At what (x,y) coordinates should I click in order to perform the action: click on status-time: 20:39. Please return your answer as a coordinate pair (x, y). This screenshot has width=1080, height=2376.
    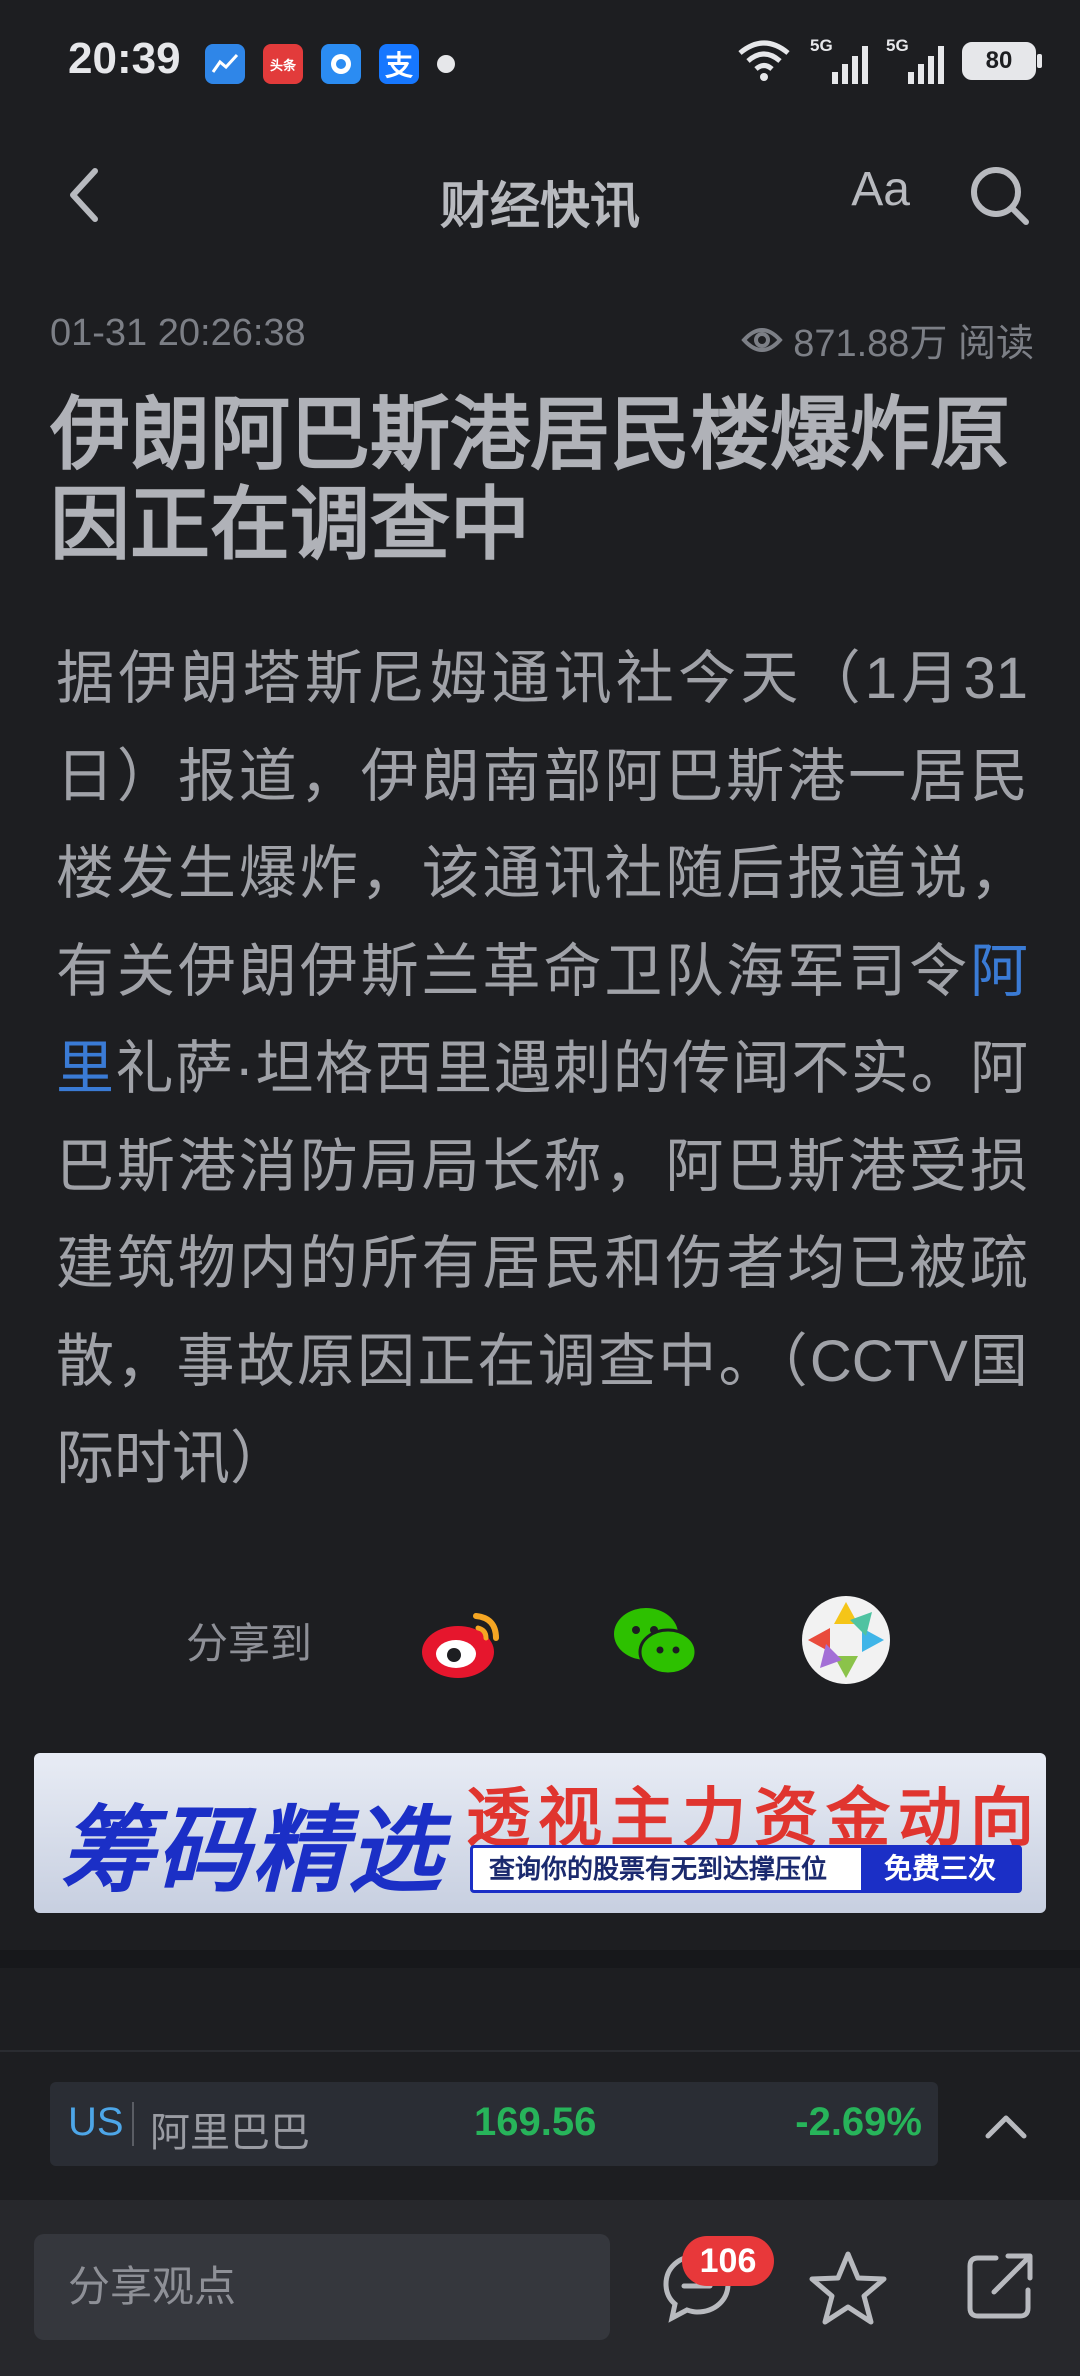
    Looking at the image, I should click on (124, 58).